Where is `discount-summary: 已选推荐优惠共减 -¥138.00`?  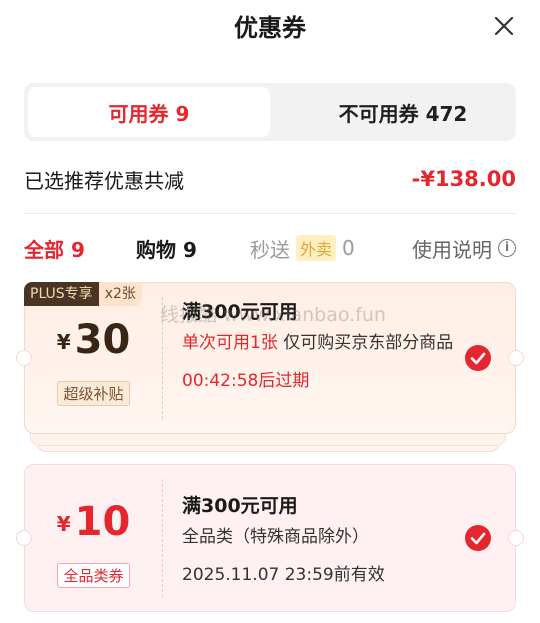
discount-summary: 已选推荐优惠共减 -¥138.00 is located at coordinates (270, 179).